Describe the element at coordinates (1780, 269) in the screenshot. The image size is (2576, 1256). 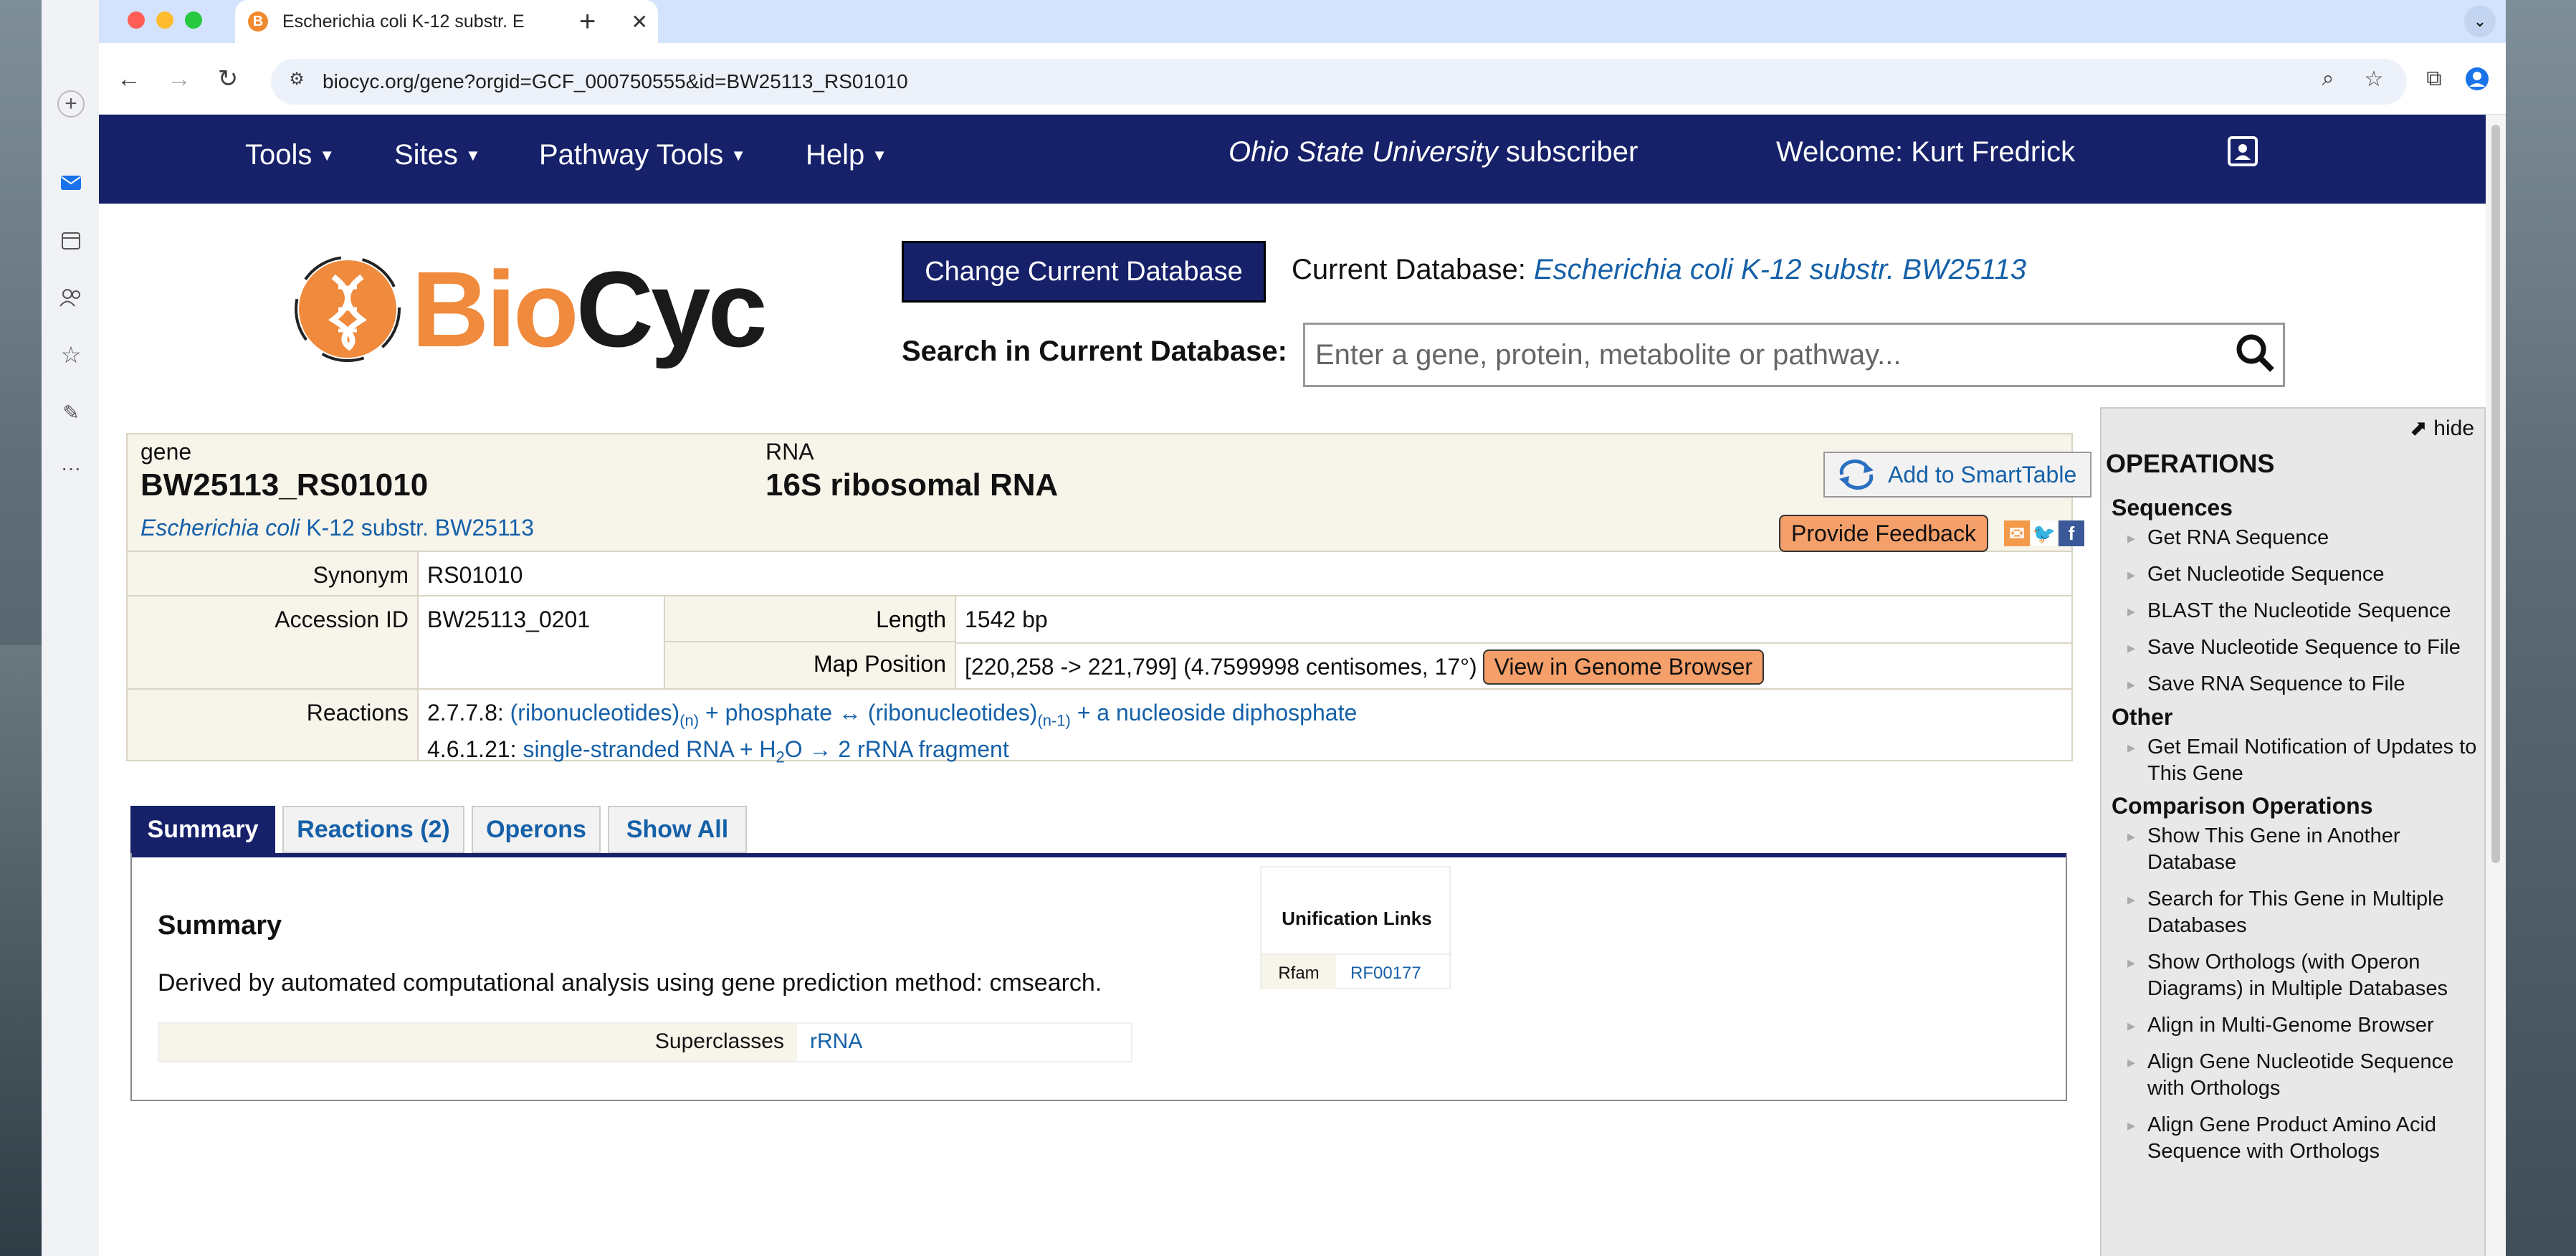
I see `current-database-link: Escherichia coli K-12 substr. BW25113` at that location.